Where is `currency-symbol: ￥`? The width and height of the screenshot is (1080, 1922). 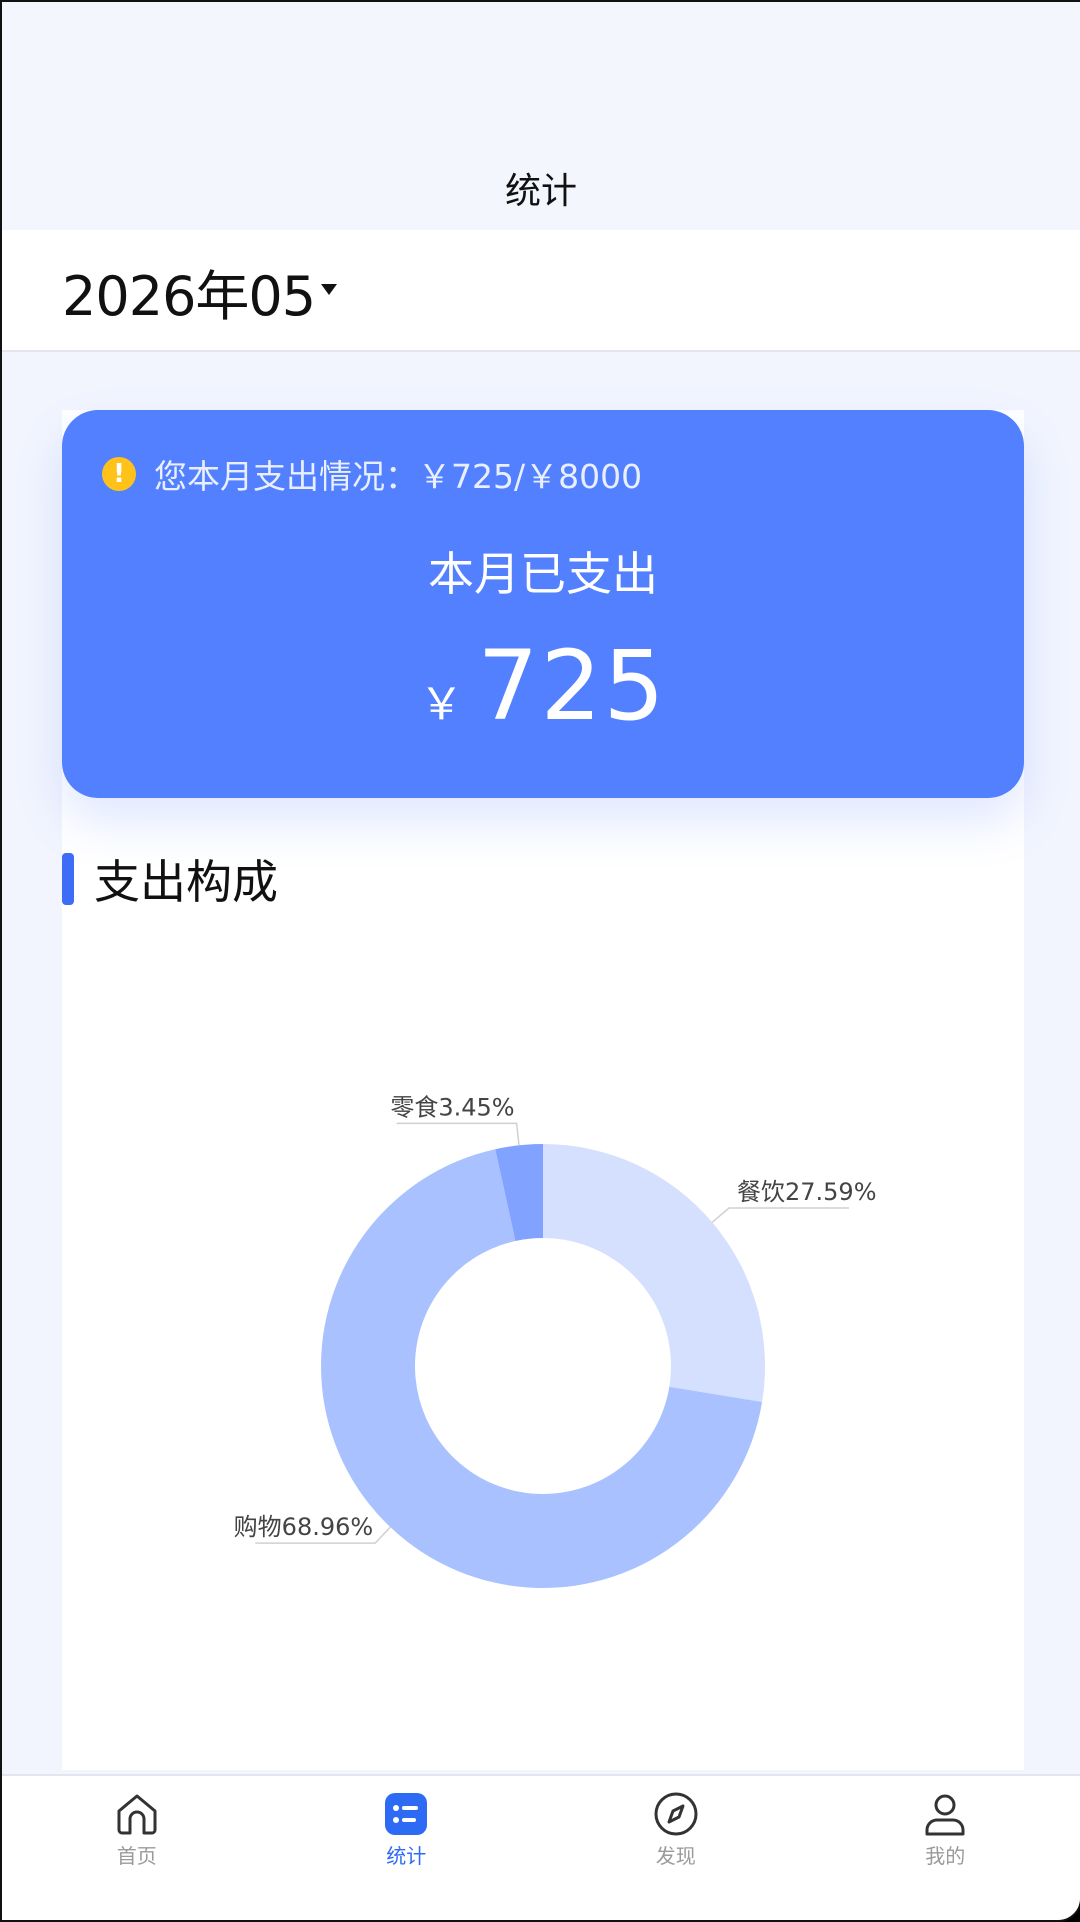 currency-symbol: ￥ is located at coordinates (441, 700).